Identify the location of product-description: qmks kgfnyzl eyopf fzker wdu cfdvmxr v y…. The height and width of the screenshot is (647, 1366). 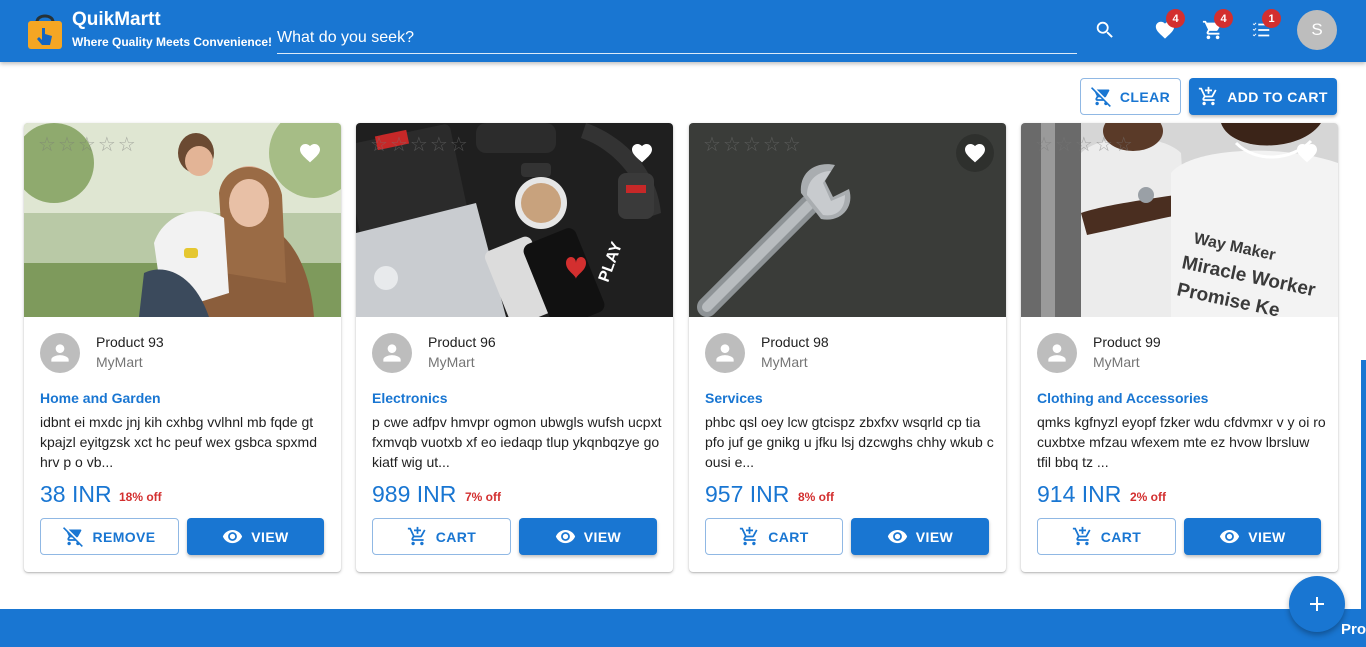
(1181, 442).